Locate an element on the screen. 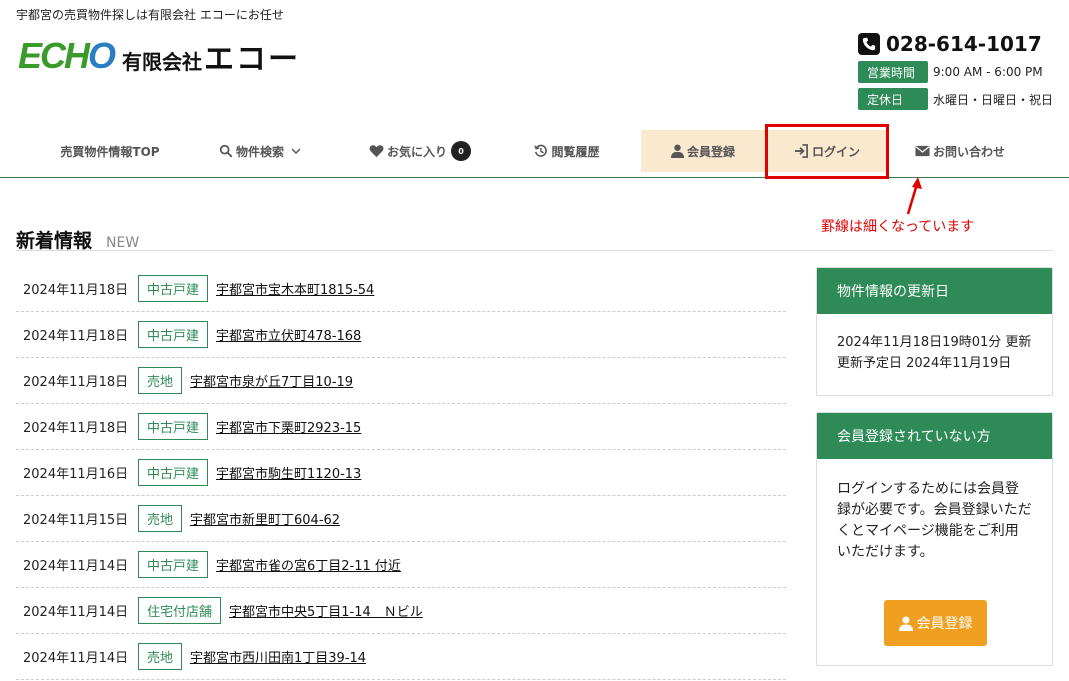  holiday-value: 水曜日・日曜日・祝日 is located at coordinates (993, 99).